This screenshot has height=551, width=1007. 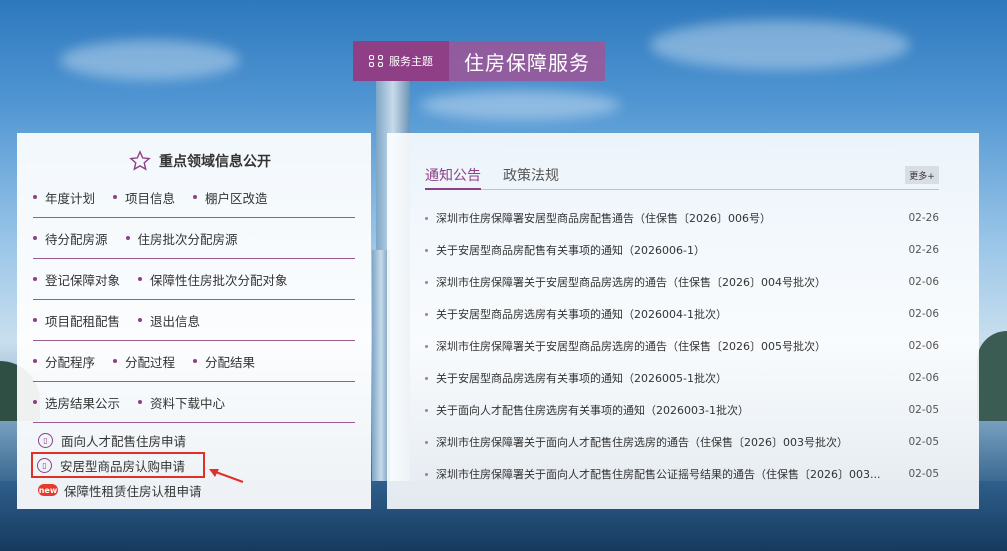 I want to click on info-category-label: 棚户区改造, so click(x=236, y=198).